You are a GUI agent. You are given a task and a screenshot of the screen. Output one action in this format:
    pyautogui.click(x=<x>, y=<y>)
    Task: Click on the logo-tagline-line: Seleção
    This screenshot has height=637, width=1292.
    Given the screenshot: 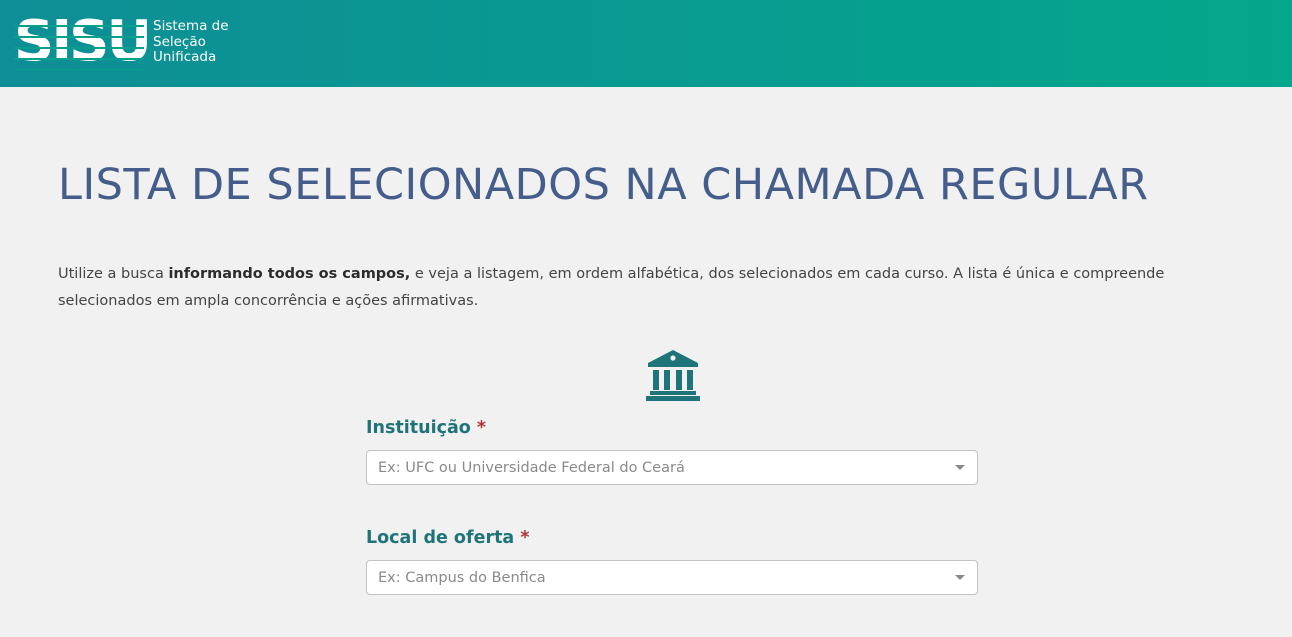 What is the action you would take?
    pyautogui.click(x=179, y=41)
    